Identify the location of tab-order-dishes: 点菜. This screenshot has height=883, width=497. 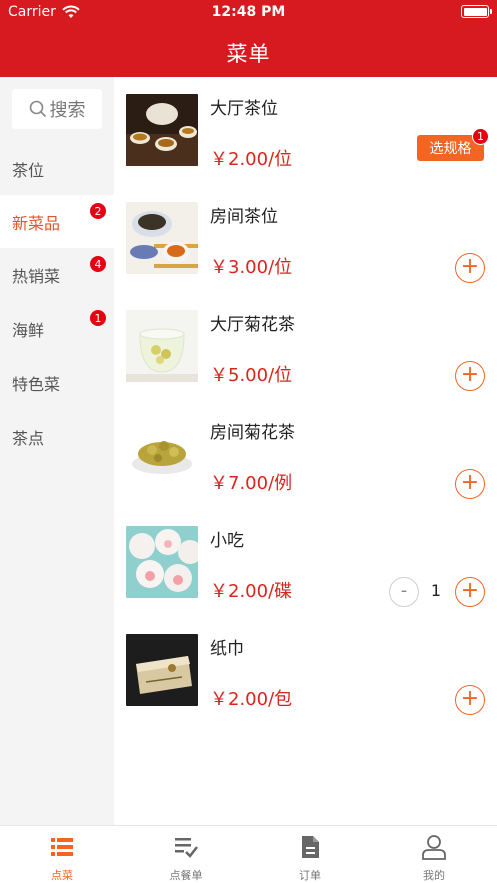
(62, 854).